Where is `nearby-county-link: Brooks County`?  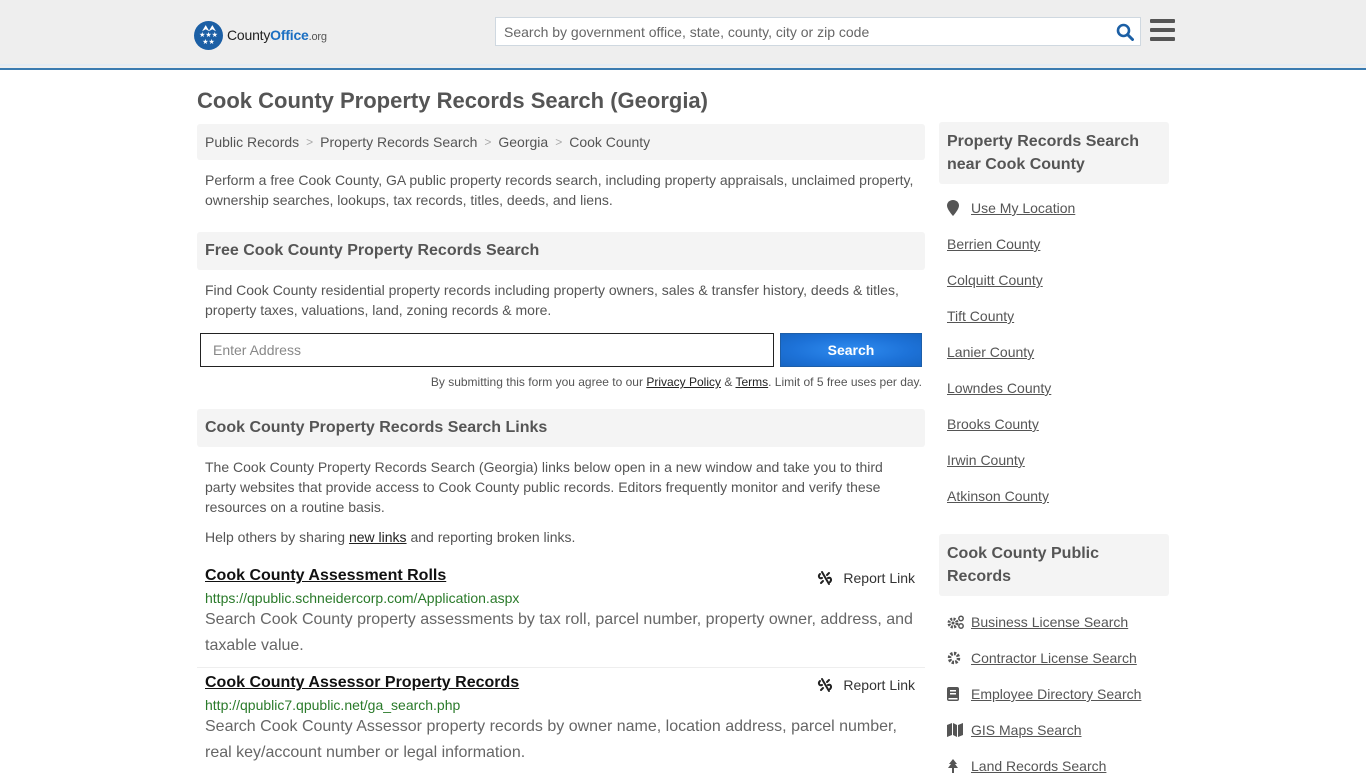
nearby-county-link: Brooks County is located at coordinates (993, 424).